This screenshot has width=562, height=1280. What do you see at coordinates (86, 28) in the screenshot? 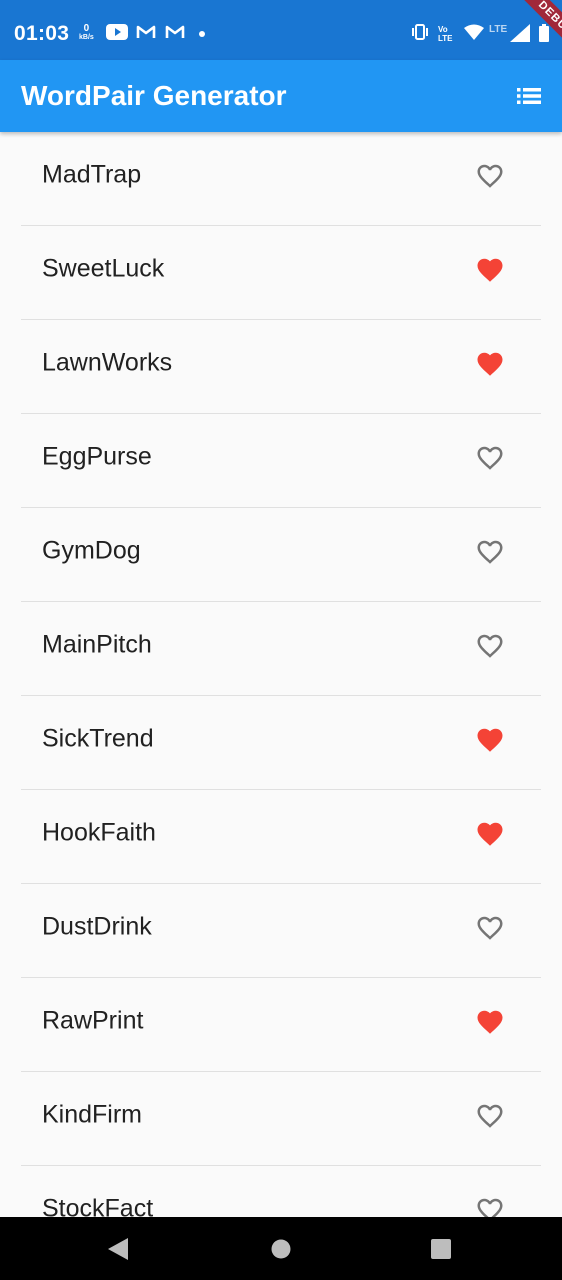
I see `network-speed-value: 0` at bounding box center [86, 28].